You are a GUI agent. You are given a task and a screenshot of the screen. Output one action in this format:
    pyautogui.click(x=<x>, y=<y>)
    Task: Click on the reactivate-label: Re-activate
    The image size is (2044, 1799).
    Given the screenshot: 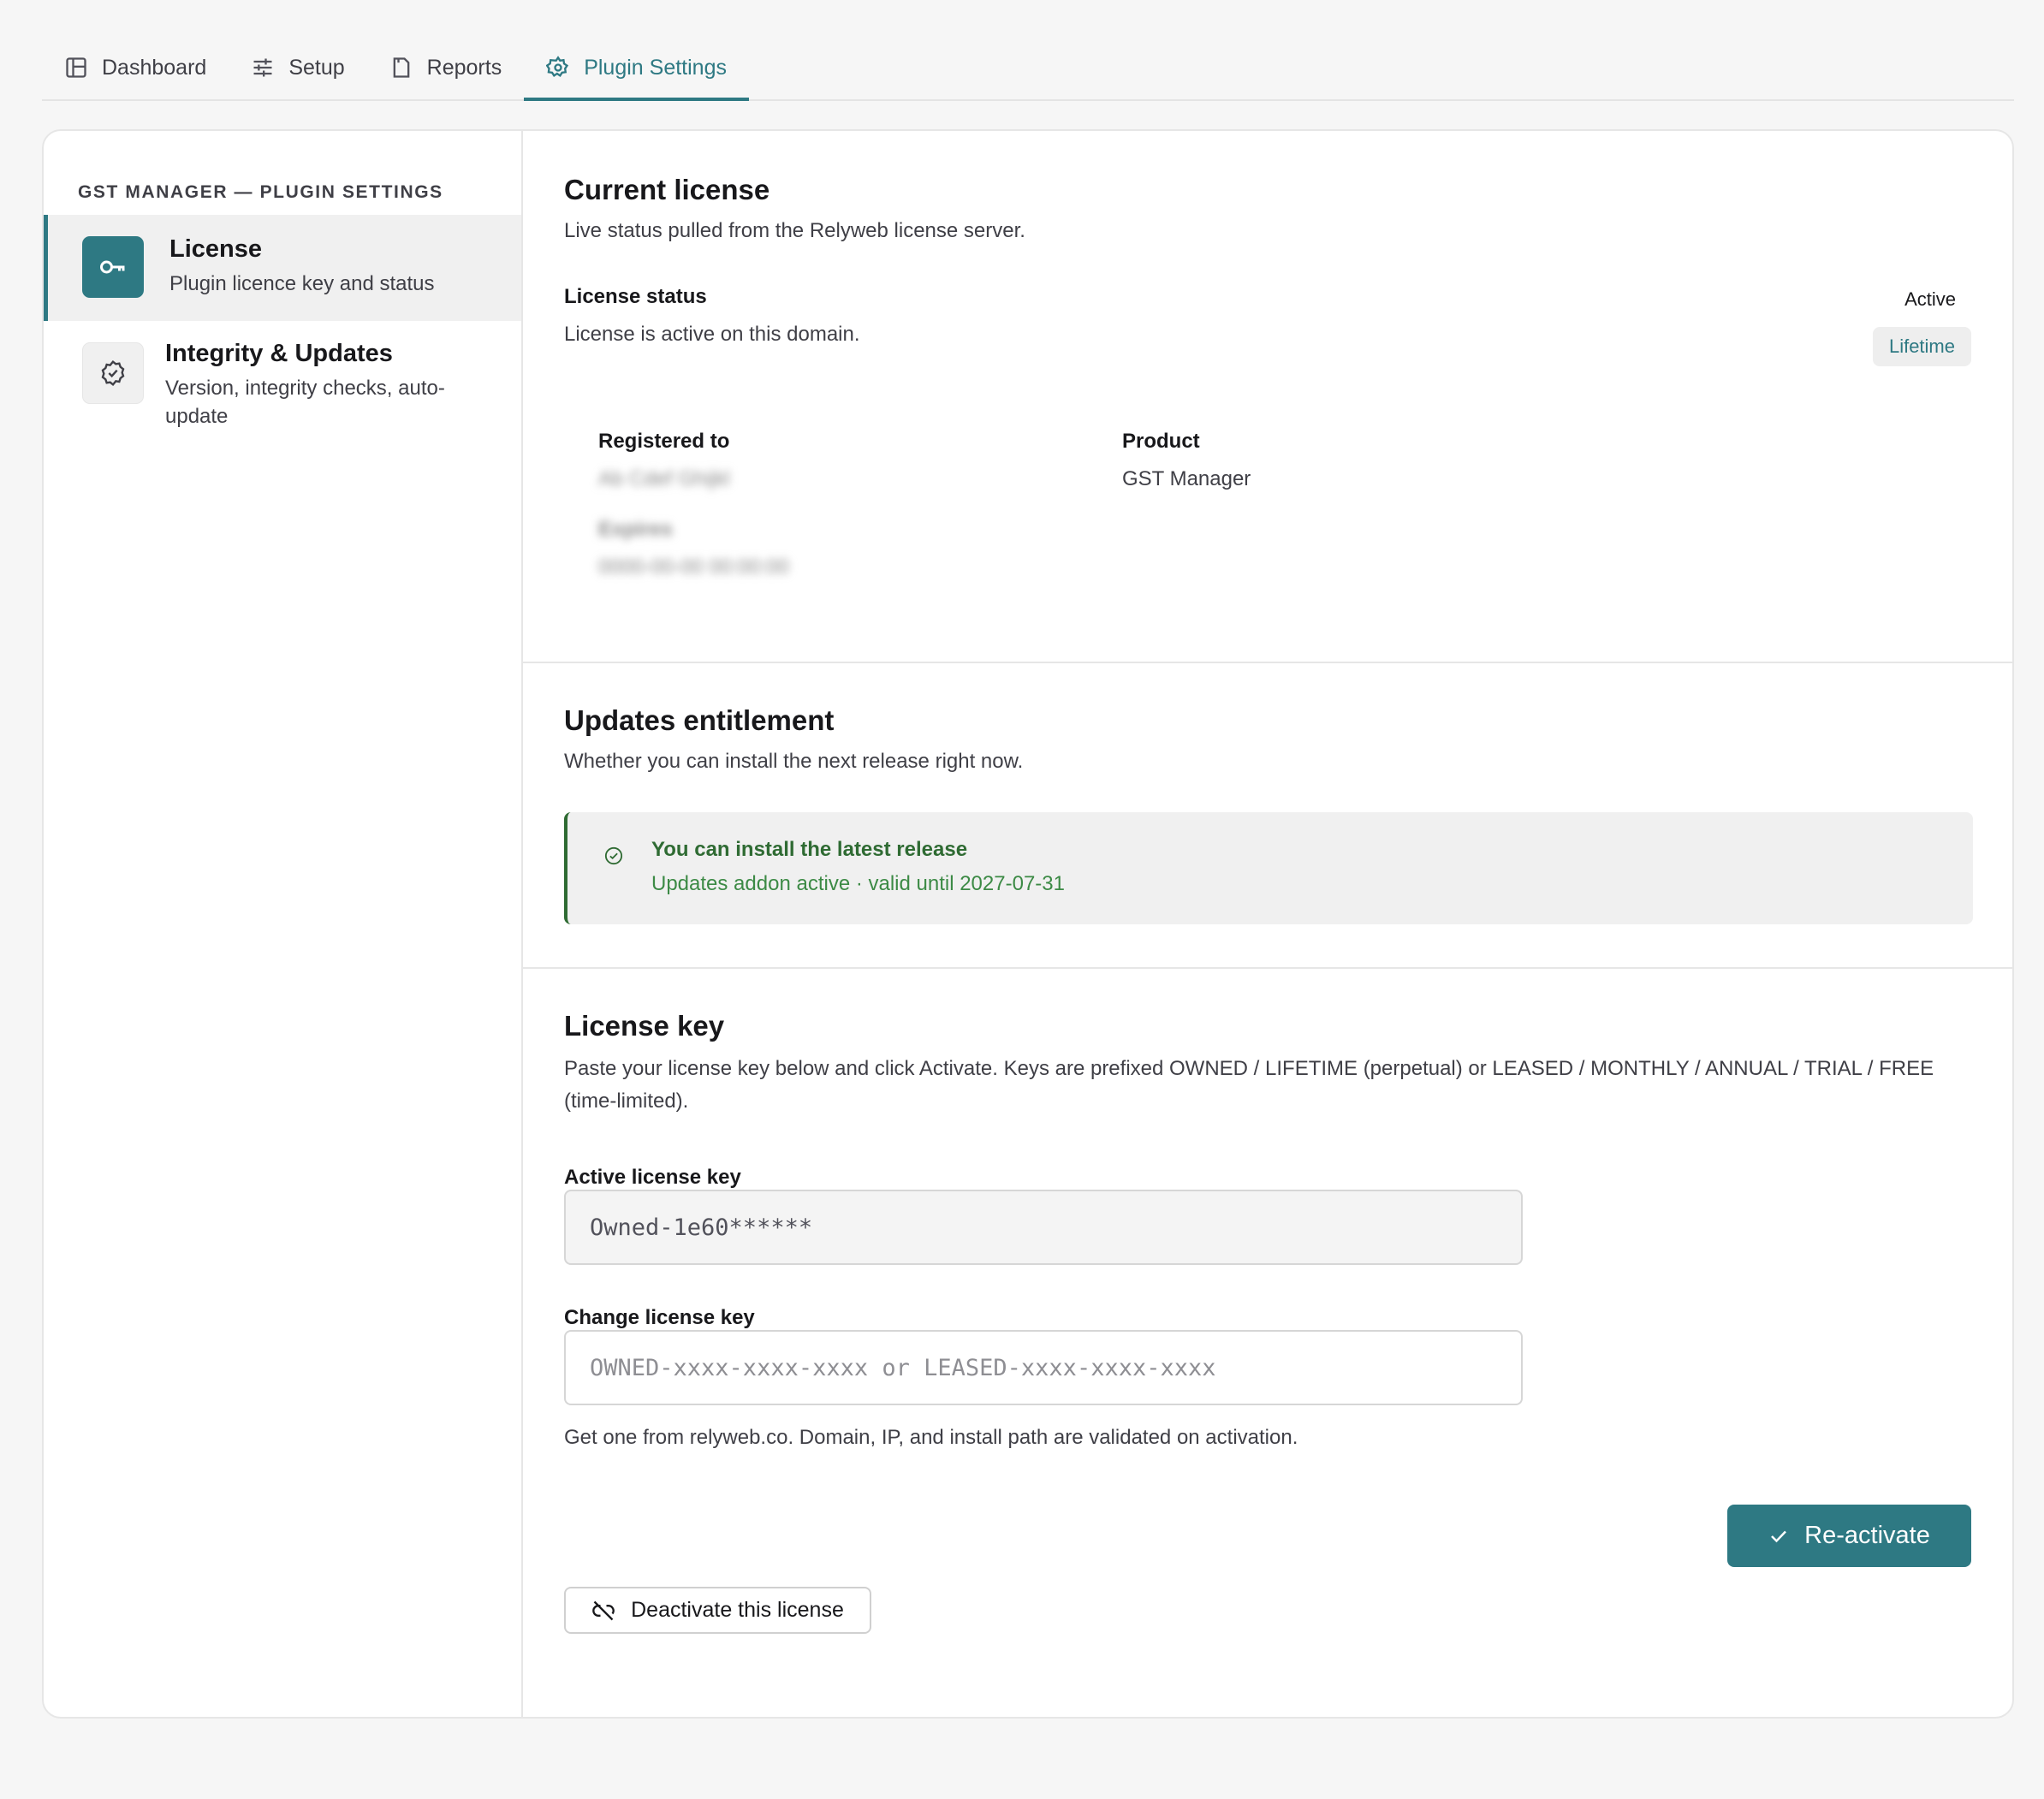 What is the action you would take?
    pyautogui.click(x=1867, y=1535)
    